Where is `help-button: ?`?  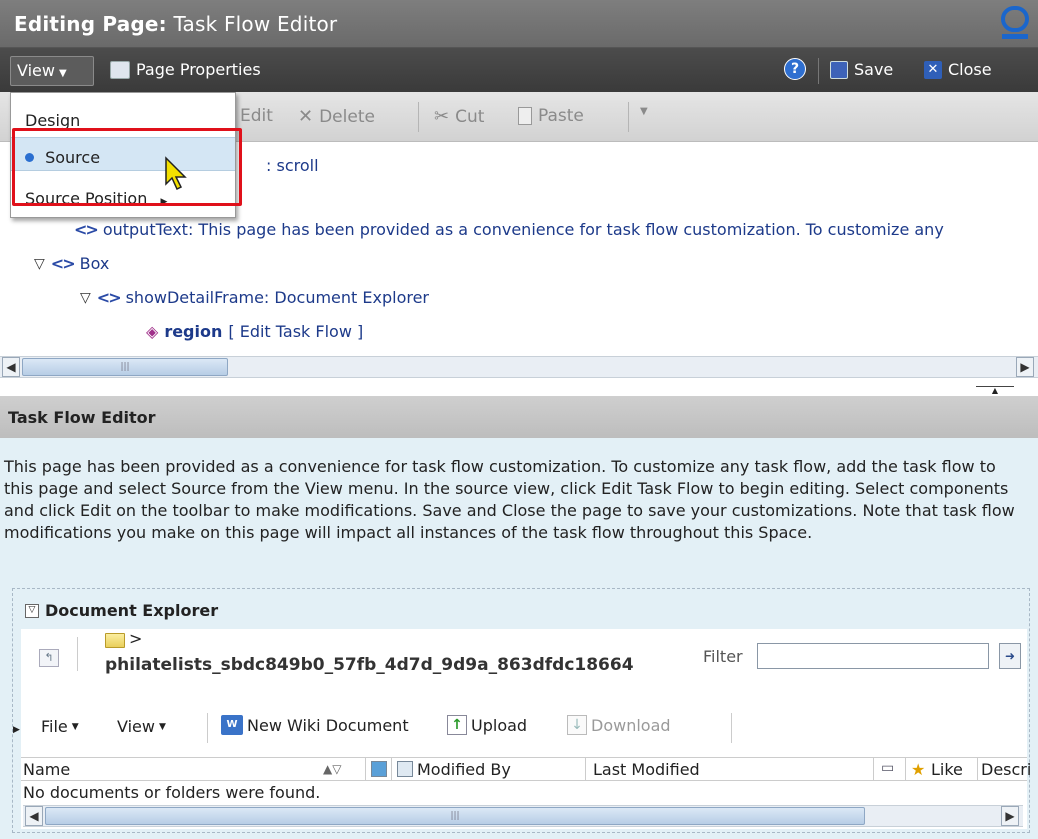
help-button: ? is located at coordinates (795, 69).